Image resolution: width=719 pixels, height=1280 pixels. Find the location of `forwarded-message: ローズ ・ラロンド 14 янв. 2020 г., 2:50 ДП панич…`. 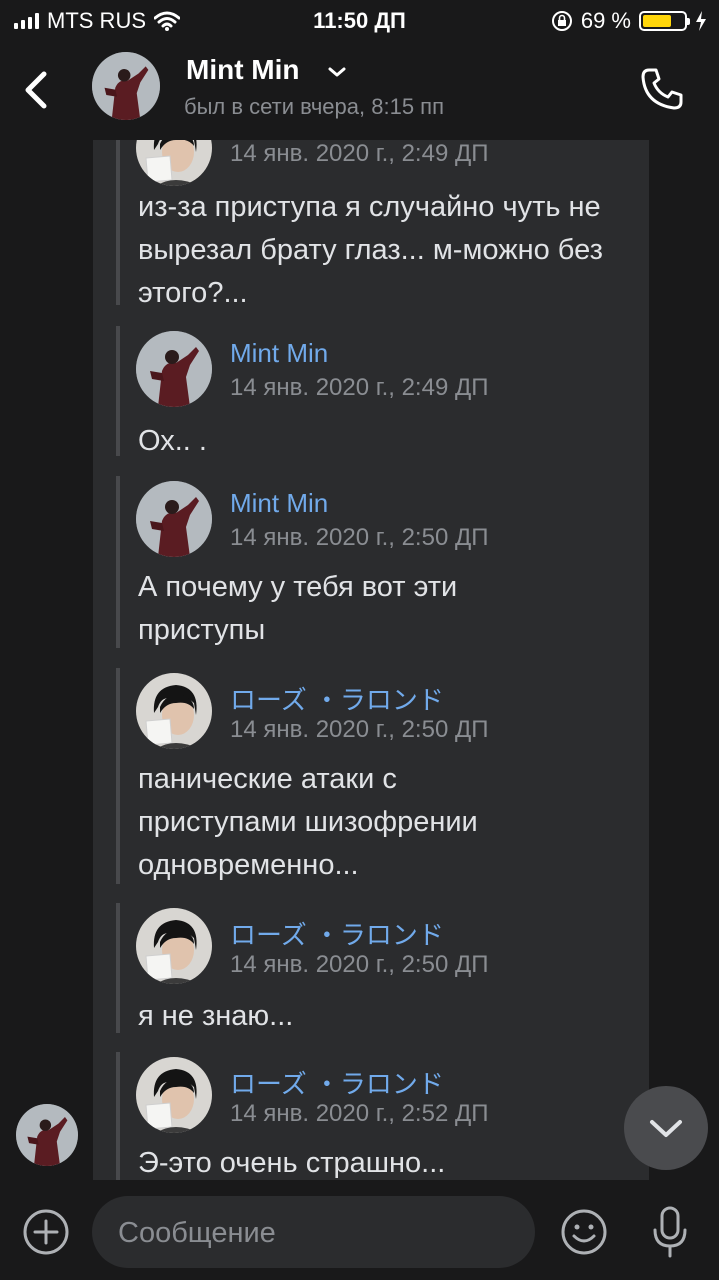

forwarded-message: ローズ ・ラロンド 14 янв. 2020 г., 2:50 ДП панич… is located at coordinates (302, 776).